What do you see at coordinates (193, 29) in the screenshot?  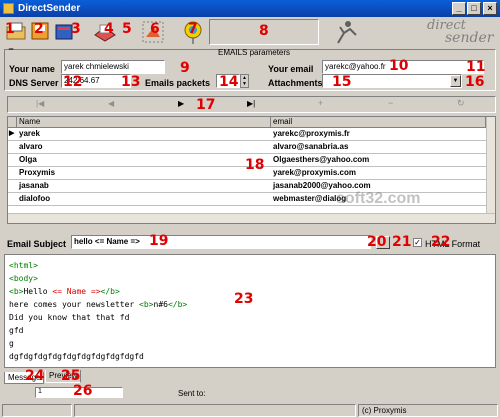 I see `callout-7: 7` at bounding box center [193, 29].